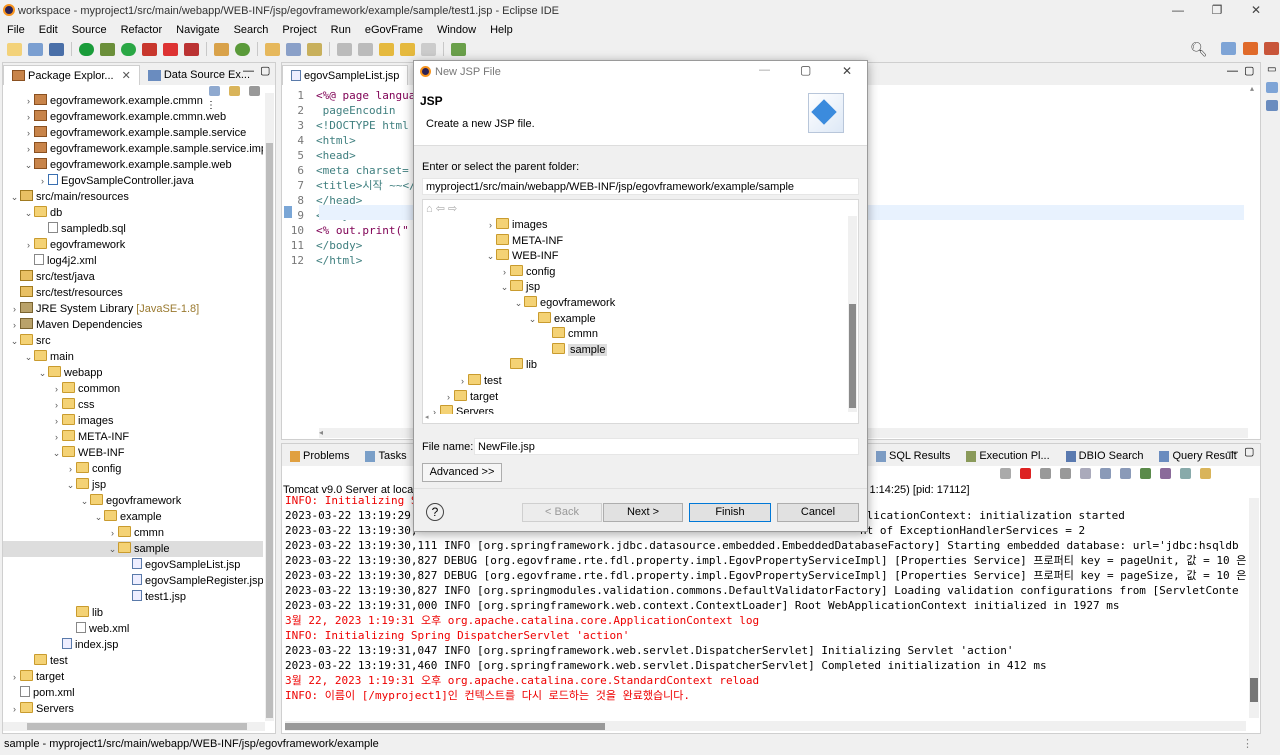 The width and height of the screenshot is (1280, 755). Describe the element at coordinates (197, 30) in the screenshot. I see `menu-navigate: Navigate` at that location.